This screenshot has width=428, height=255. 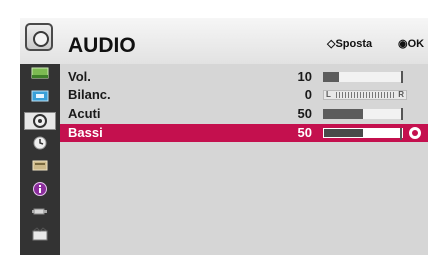 I want to click on sidebar-item-input, so click(x=40, y=213).